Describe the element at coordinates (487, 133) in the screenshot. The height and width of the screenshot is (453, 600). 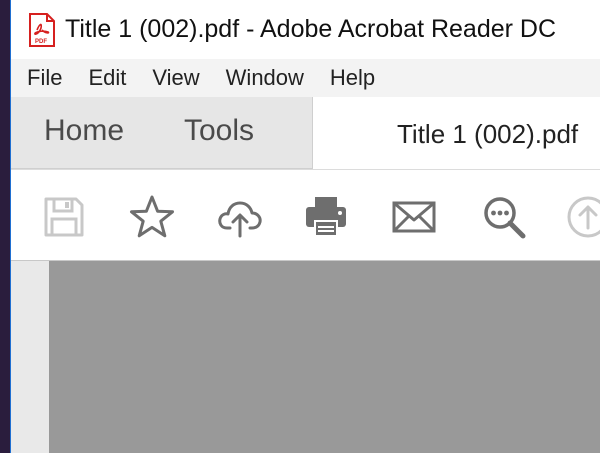
I see `tab-document: Title 1 (002).pdf` at that location.